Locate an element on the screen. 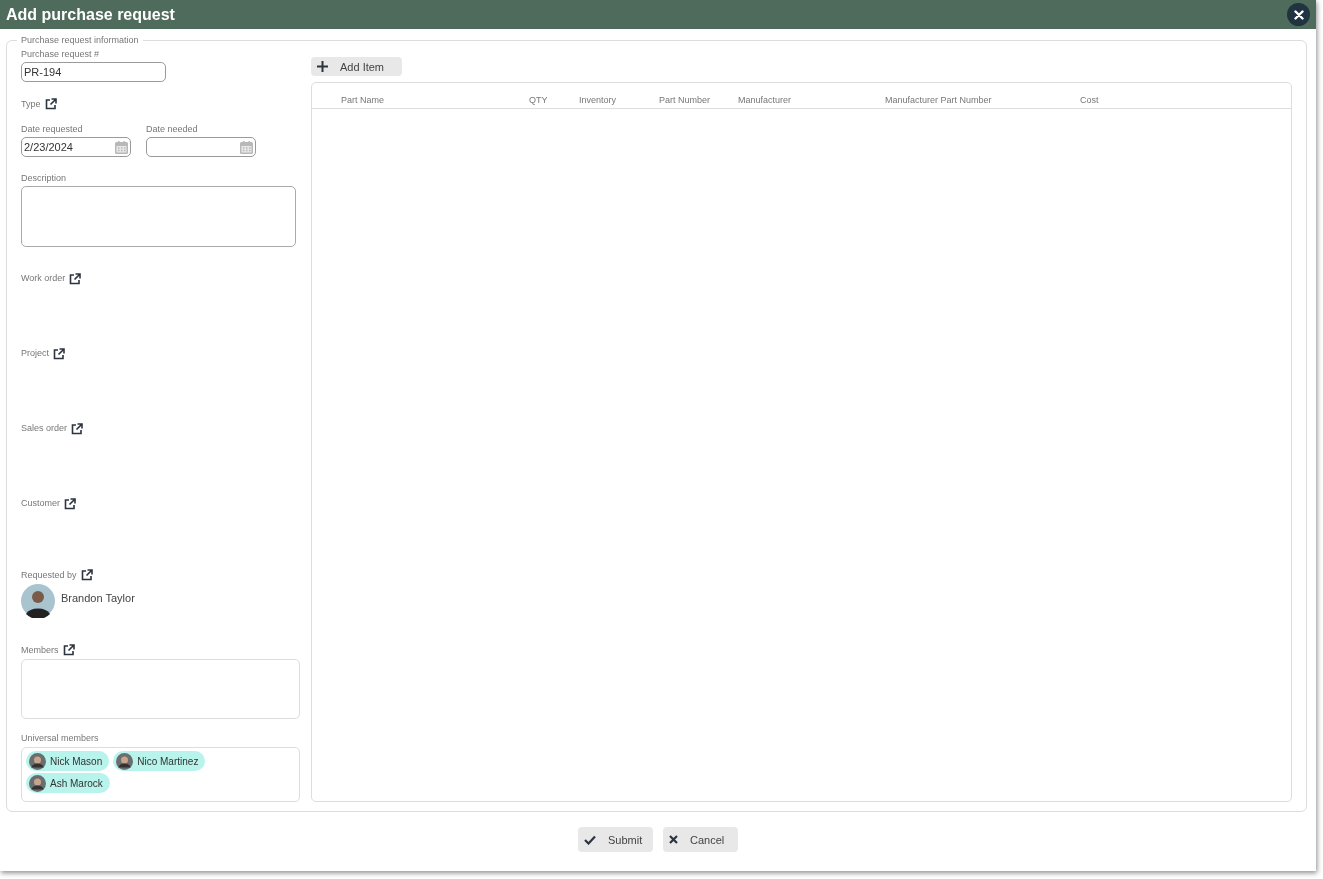 The image size is (1323, 879). date-requested-field: 2/23/2024 is located at coordinates (76, 147).